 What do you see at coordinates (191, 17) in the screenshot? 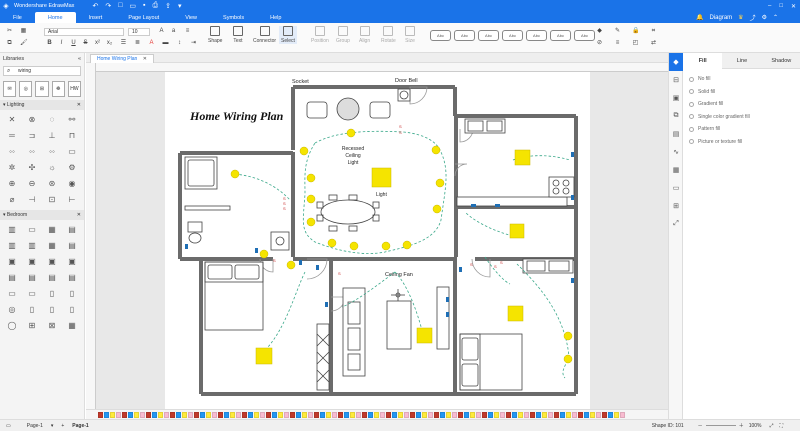
I see `tab-view: View` at bounding box center [191, 17].